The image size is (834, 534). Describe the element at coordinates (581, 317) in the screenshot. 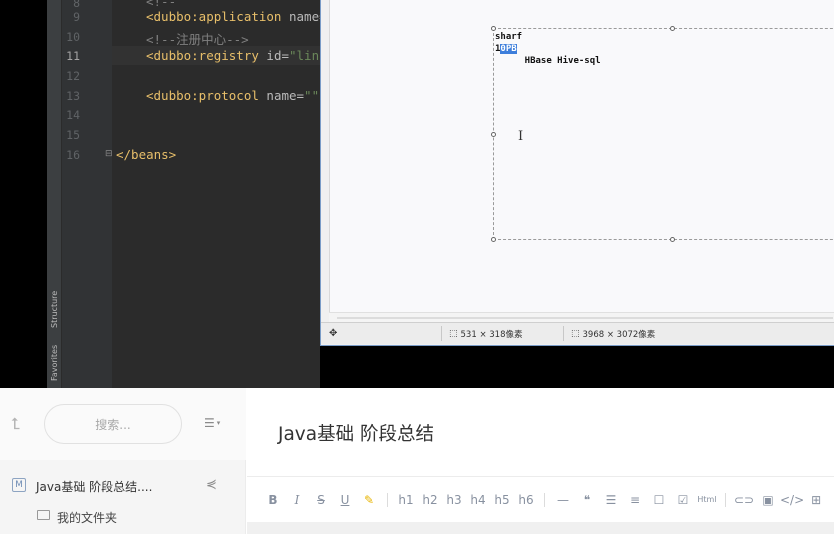

I see `horizontal-scrollbar` at that location.